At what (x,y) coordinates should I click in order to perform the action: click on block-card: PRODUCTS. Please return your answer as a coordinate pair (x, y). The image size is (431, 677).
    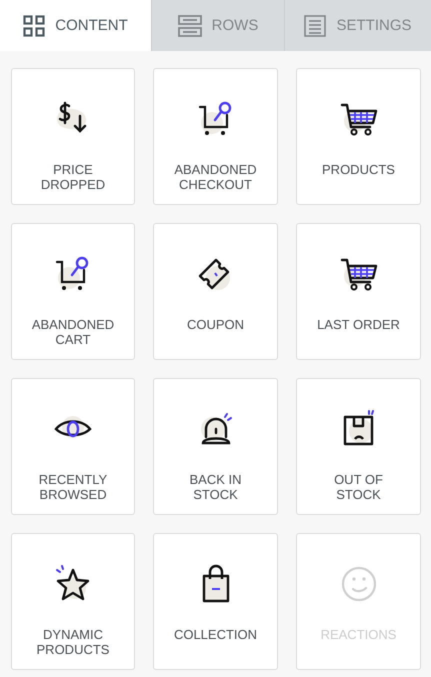
    Looking at the image, I should click on (358, 136).